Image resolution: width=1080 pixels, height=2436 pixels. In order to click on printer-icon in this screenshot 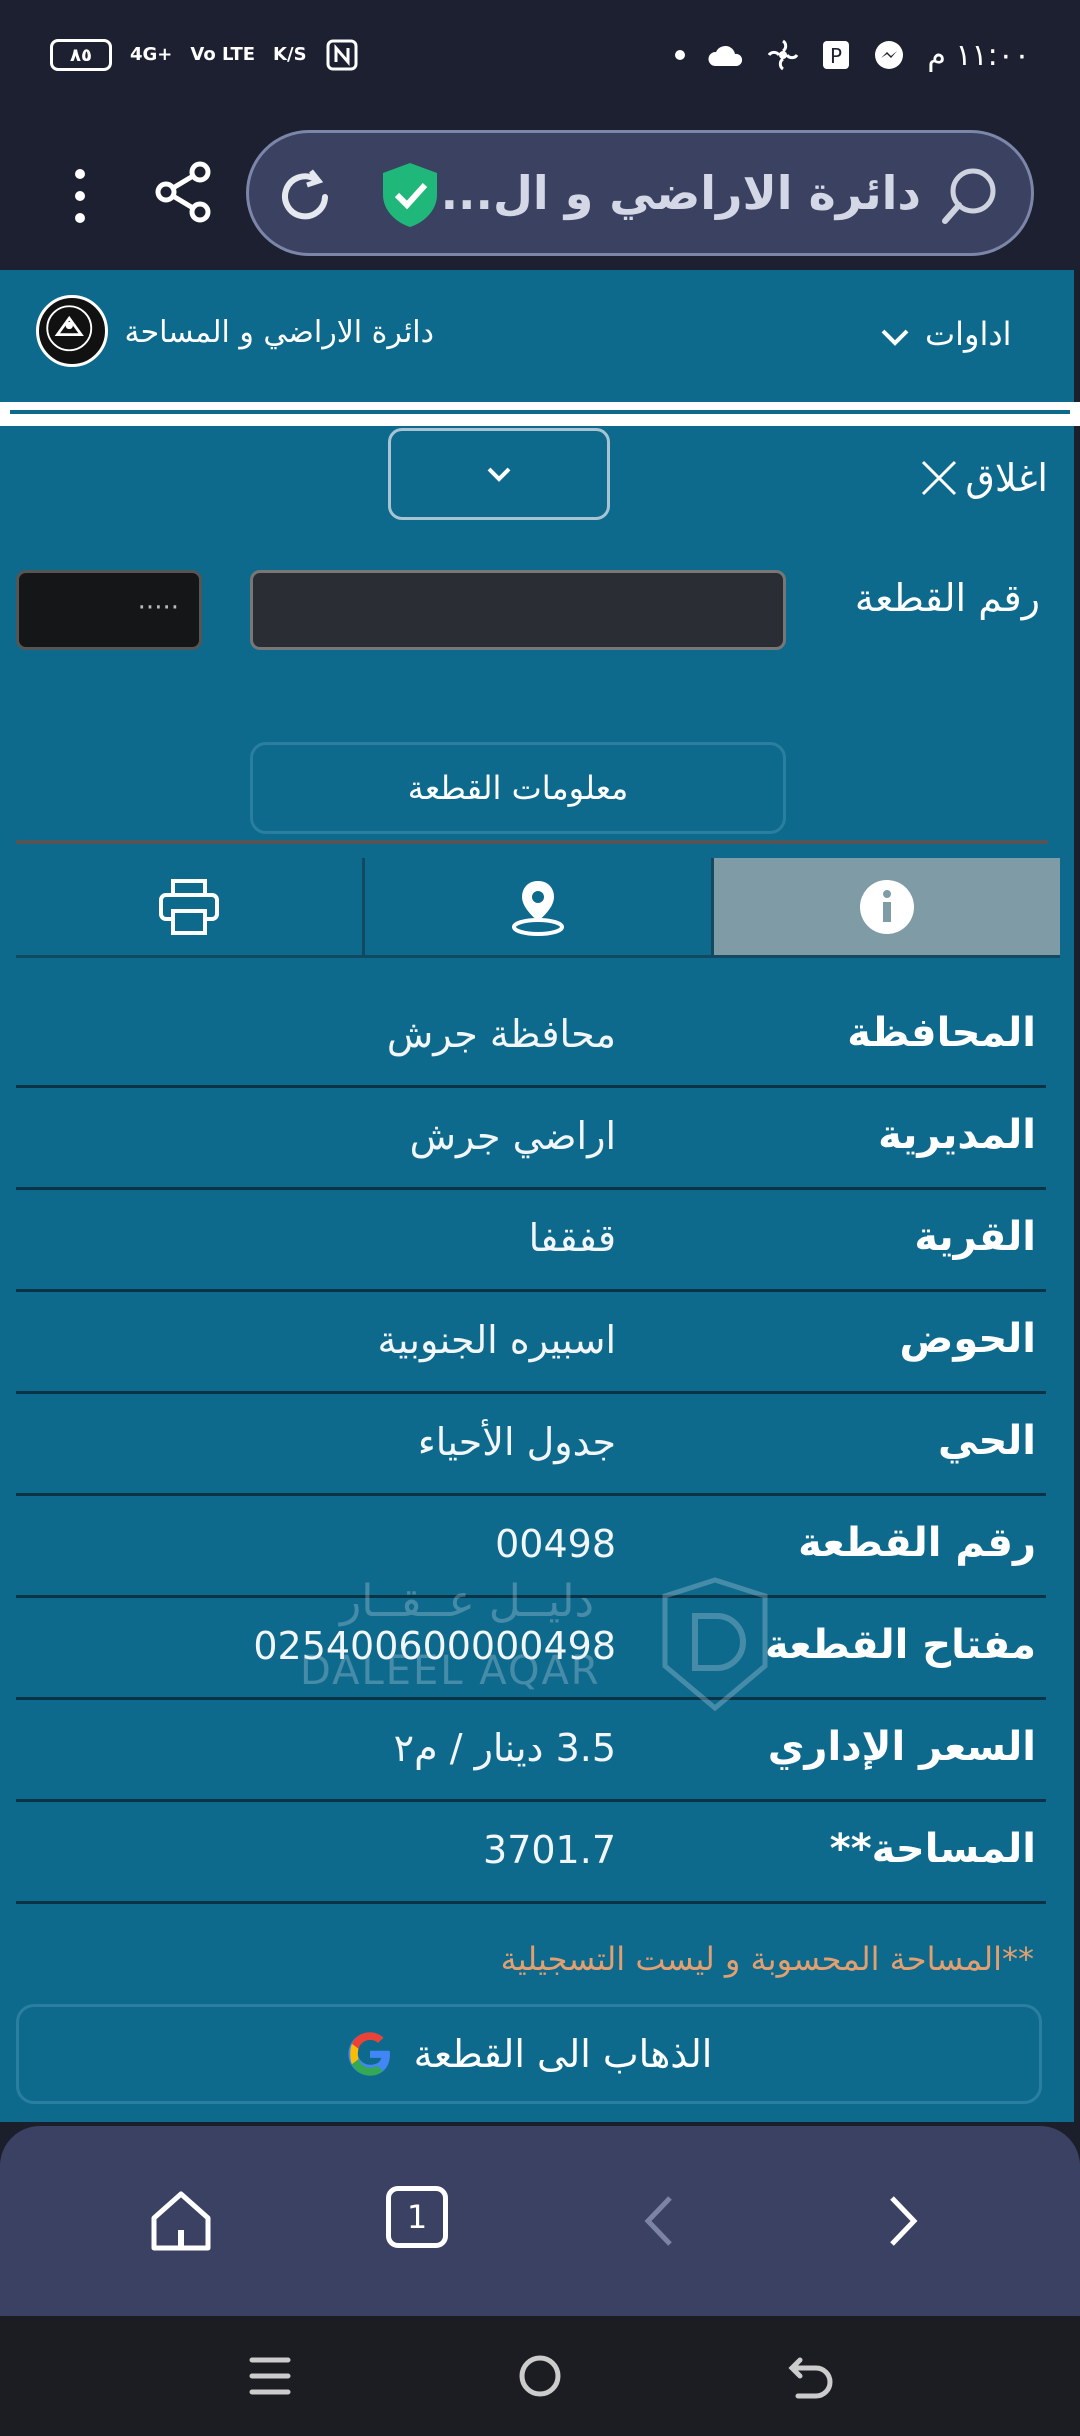, I will do `click(189, 906)`.